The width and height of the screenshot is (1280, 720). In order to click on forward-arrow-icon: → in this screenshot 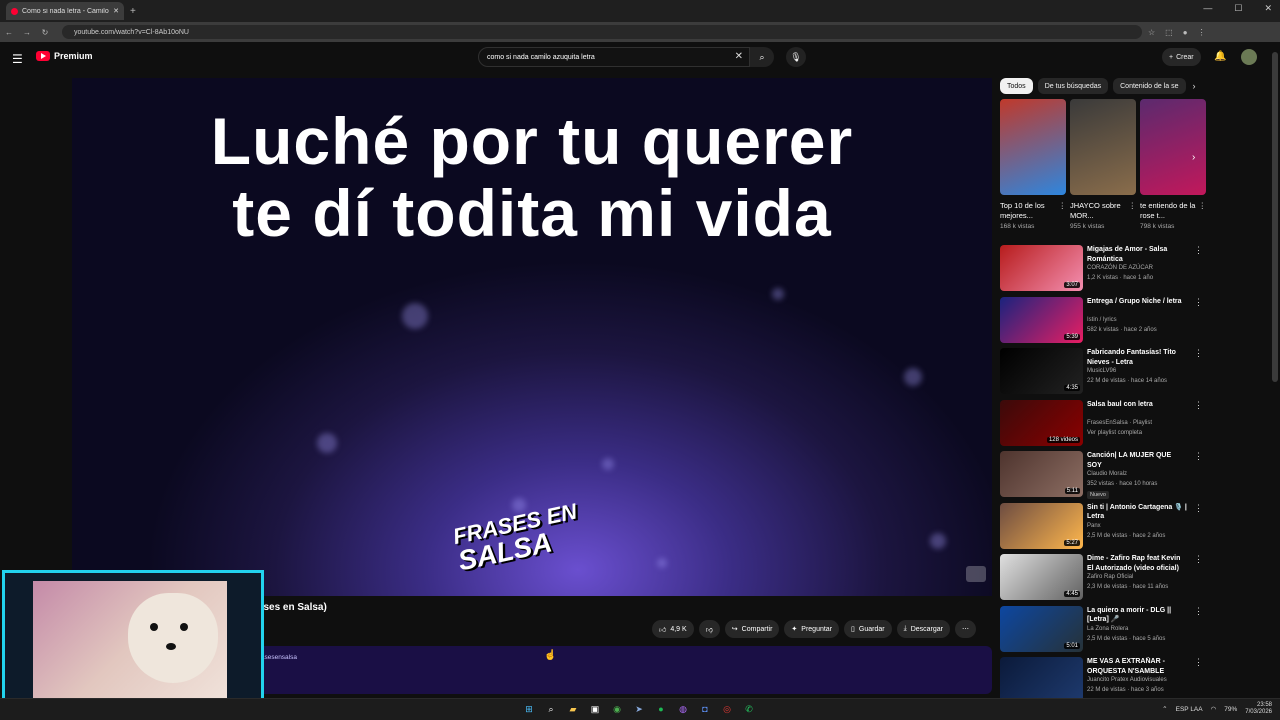, I will do `click(27, 32)`.